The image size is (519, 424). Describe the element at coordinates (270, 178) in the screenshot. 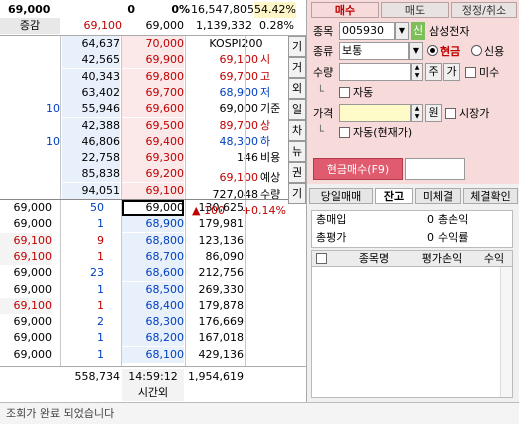

I see `expected-label: 예상` at that location.